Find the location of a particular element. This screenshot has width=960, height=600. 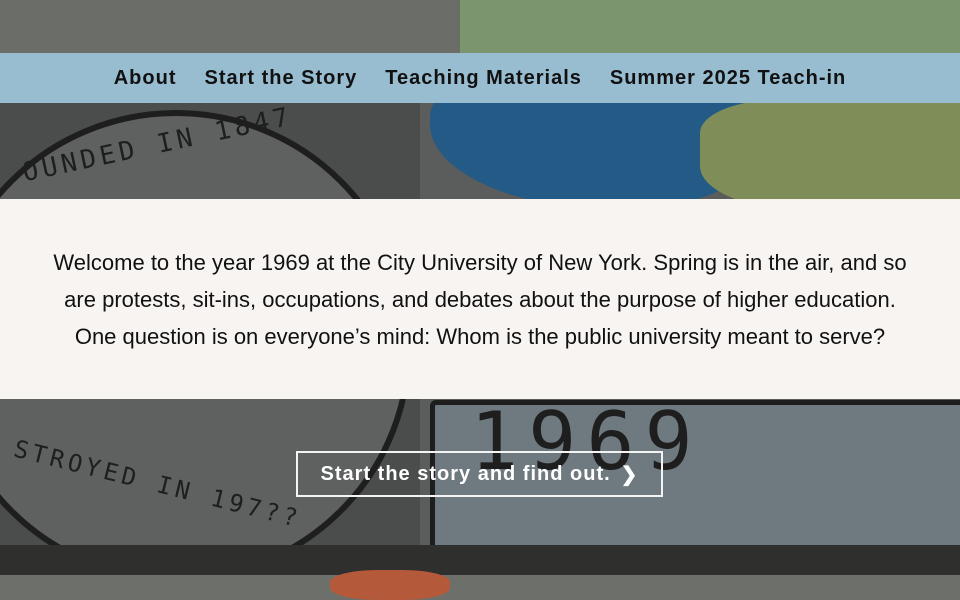

bg-green-top is located at coordinates (710, 27).